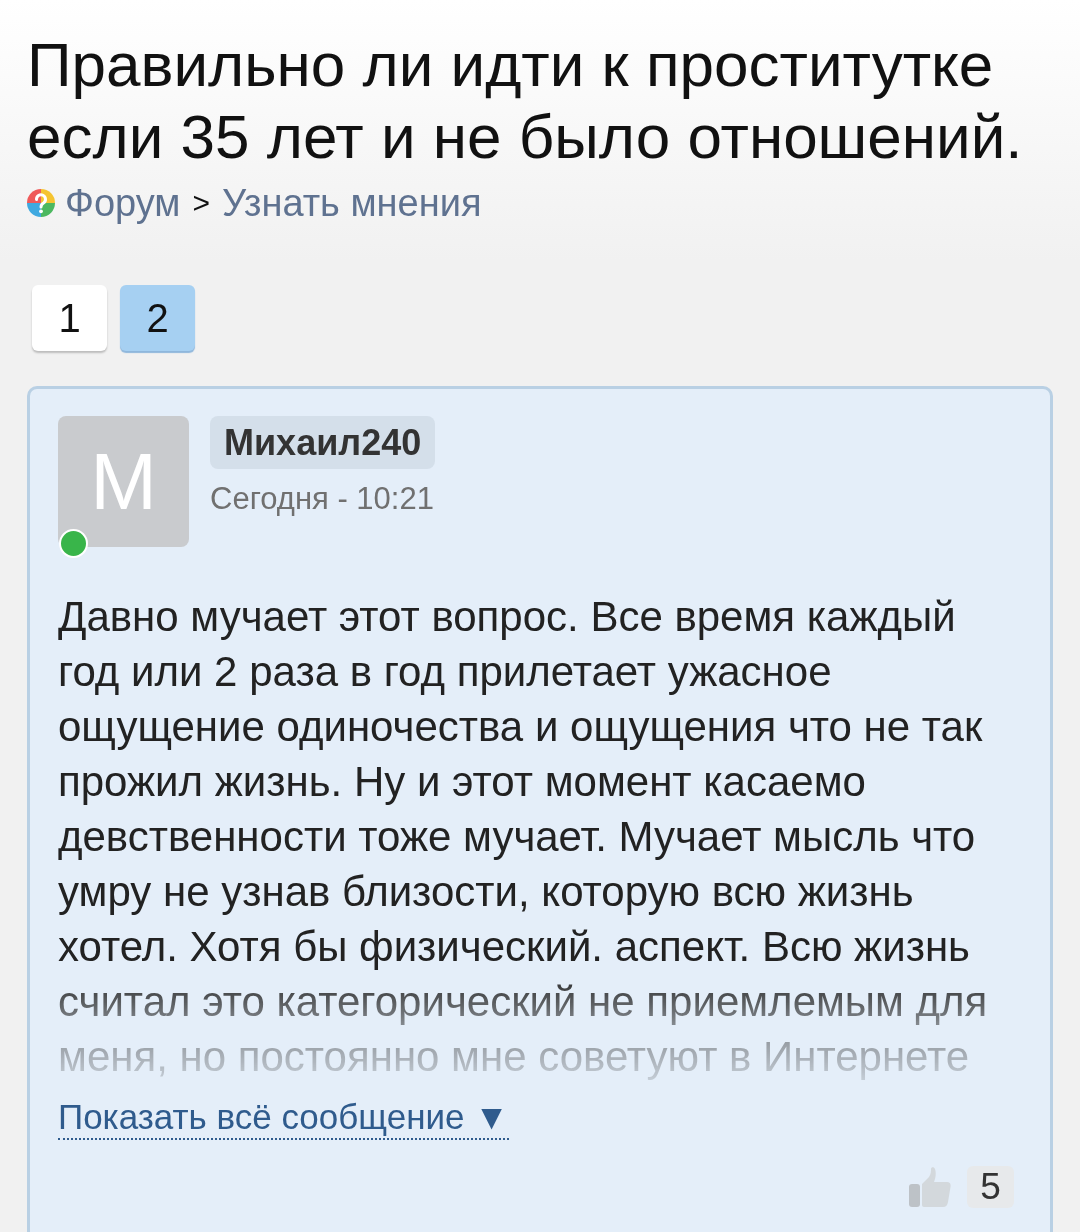 This screenshot has height=1232, width=1080. Describe the element at coordinates (123, 203) in the screenshot. I see `breadcrumb-link: Форум` at that location.